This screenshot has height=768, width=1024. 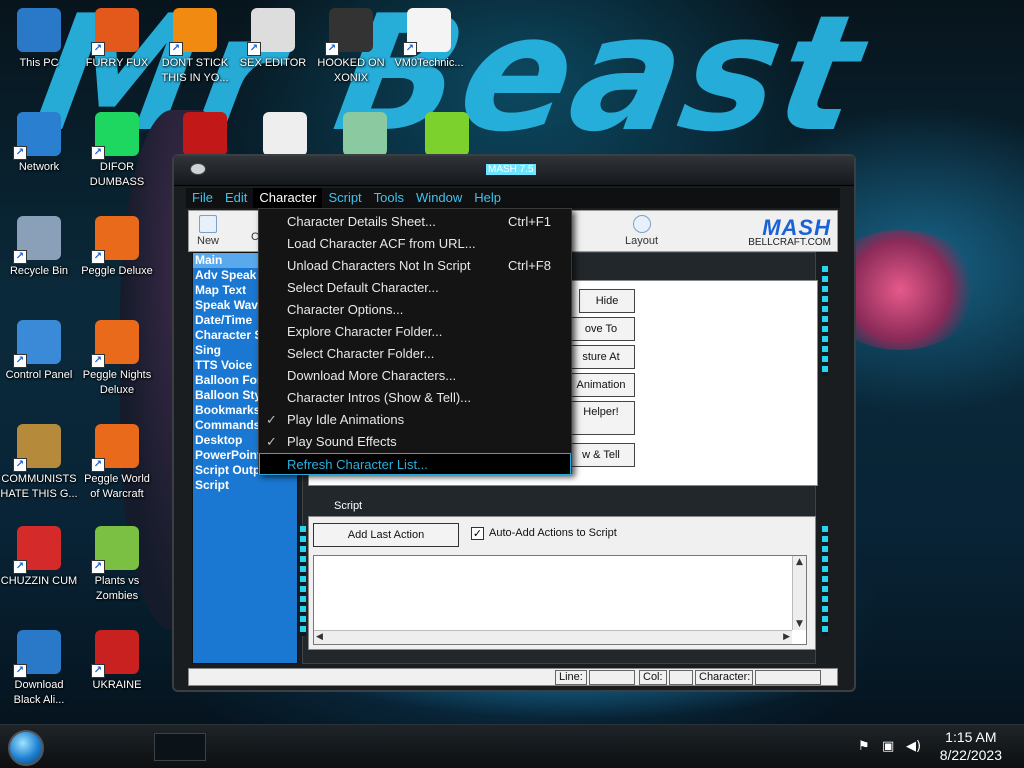 I want to click on add-last-action-button: Add Last Action, so click(x=386, y=535).